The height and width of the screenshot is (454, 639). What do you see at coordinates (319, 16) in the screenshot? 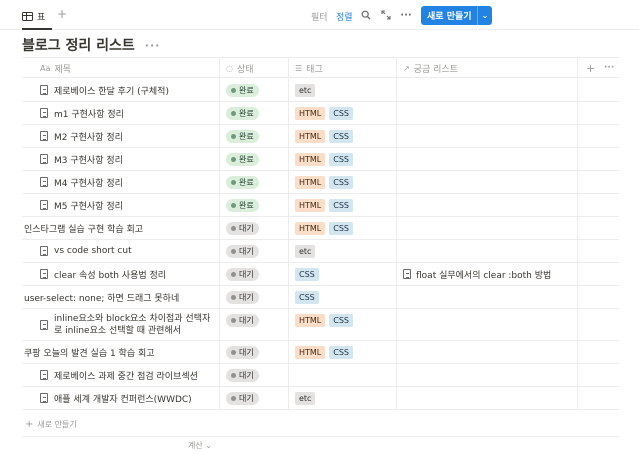
I see `filter-button: 필터` at bounding box center [319, 16].